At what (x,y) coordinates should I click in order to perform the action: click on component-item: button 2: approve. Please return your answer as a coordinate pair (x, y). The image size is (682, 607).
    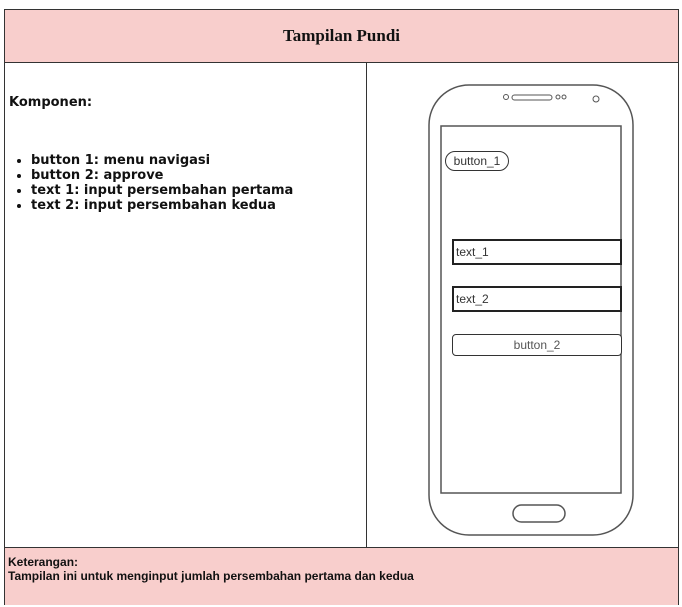
    Looking at the image, I should click on (162, 175).